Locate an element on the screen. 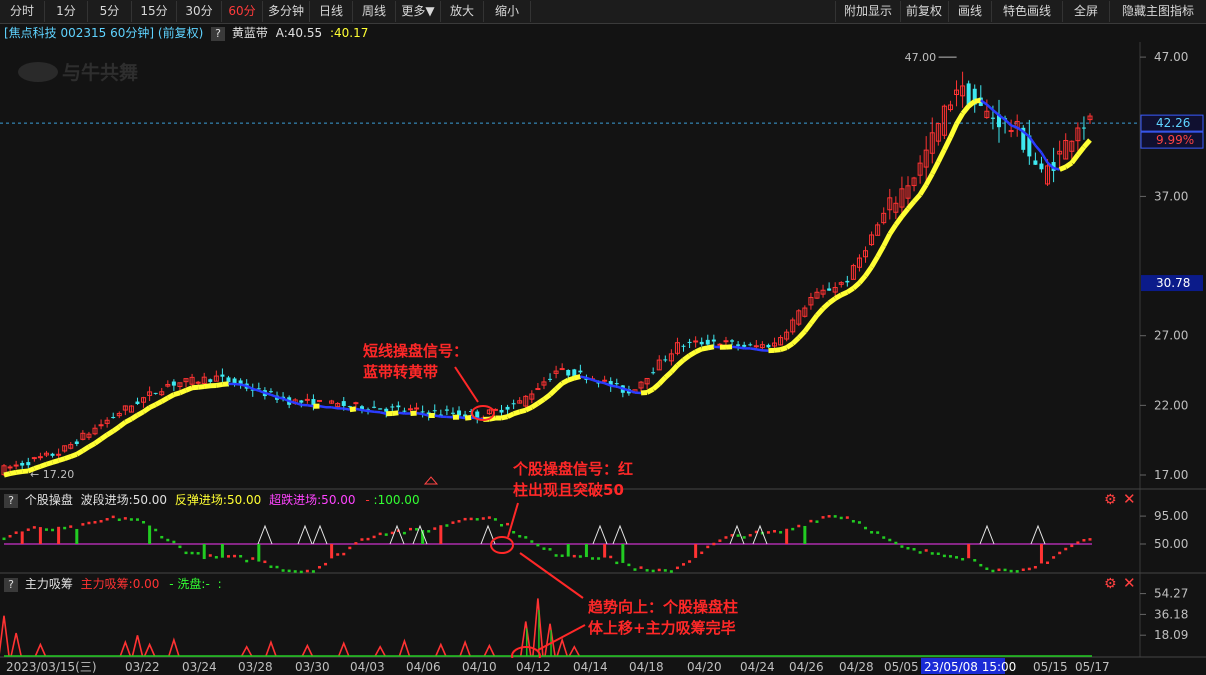  date-label: 03/22 is located at coordinates (142, 667).